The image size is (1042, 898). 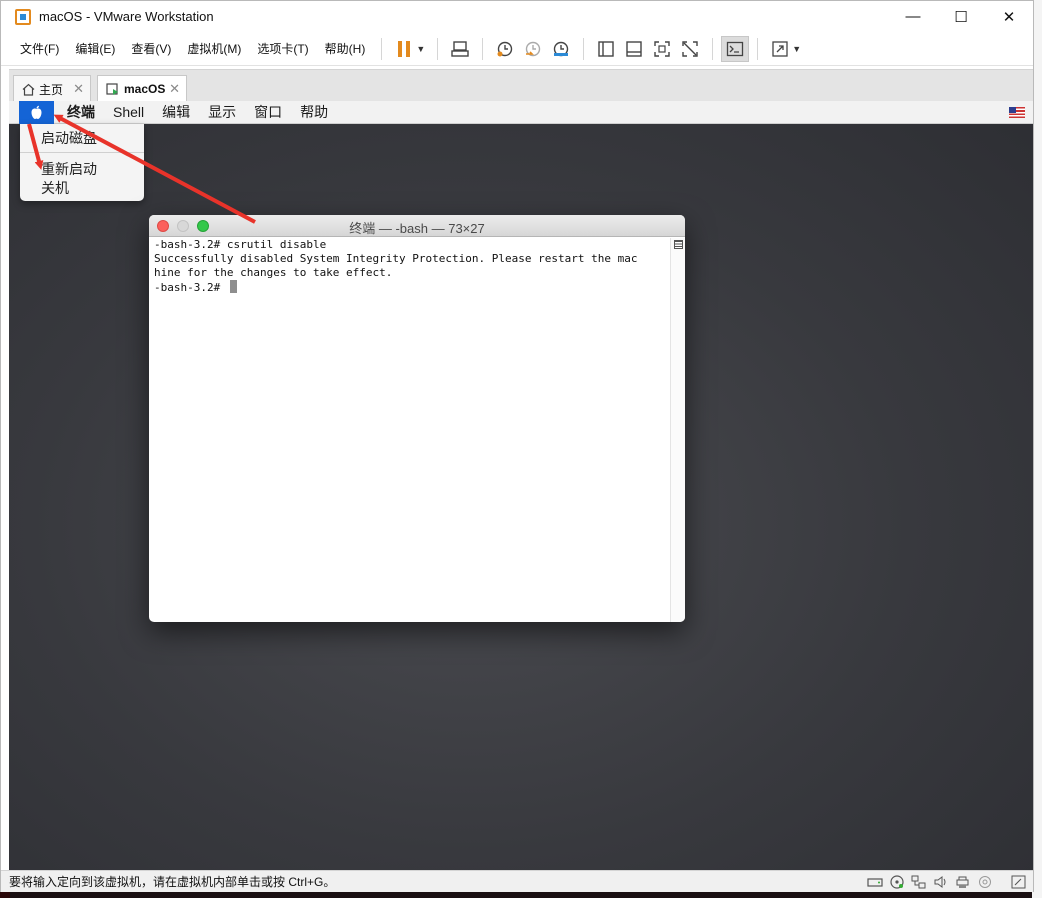 I want to click on apple-menu-dropdown: 启动磁盘 重新启动 关机, so click(x=82, y=162).